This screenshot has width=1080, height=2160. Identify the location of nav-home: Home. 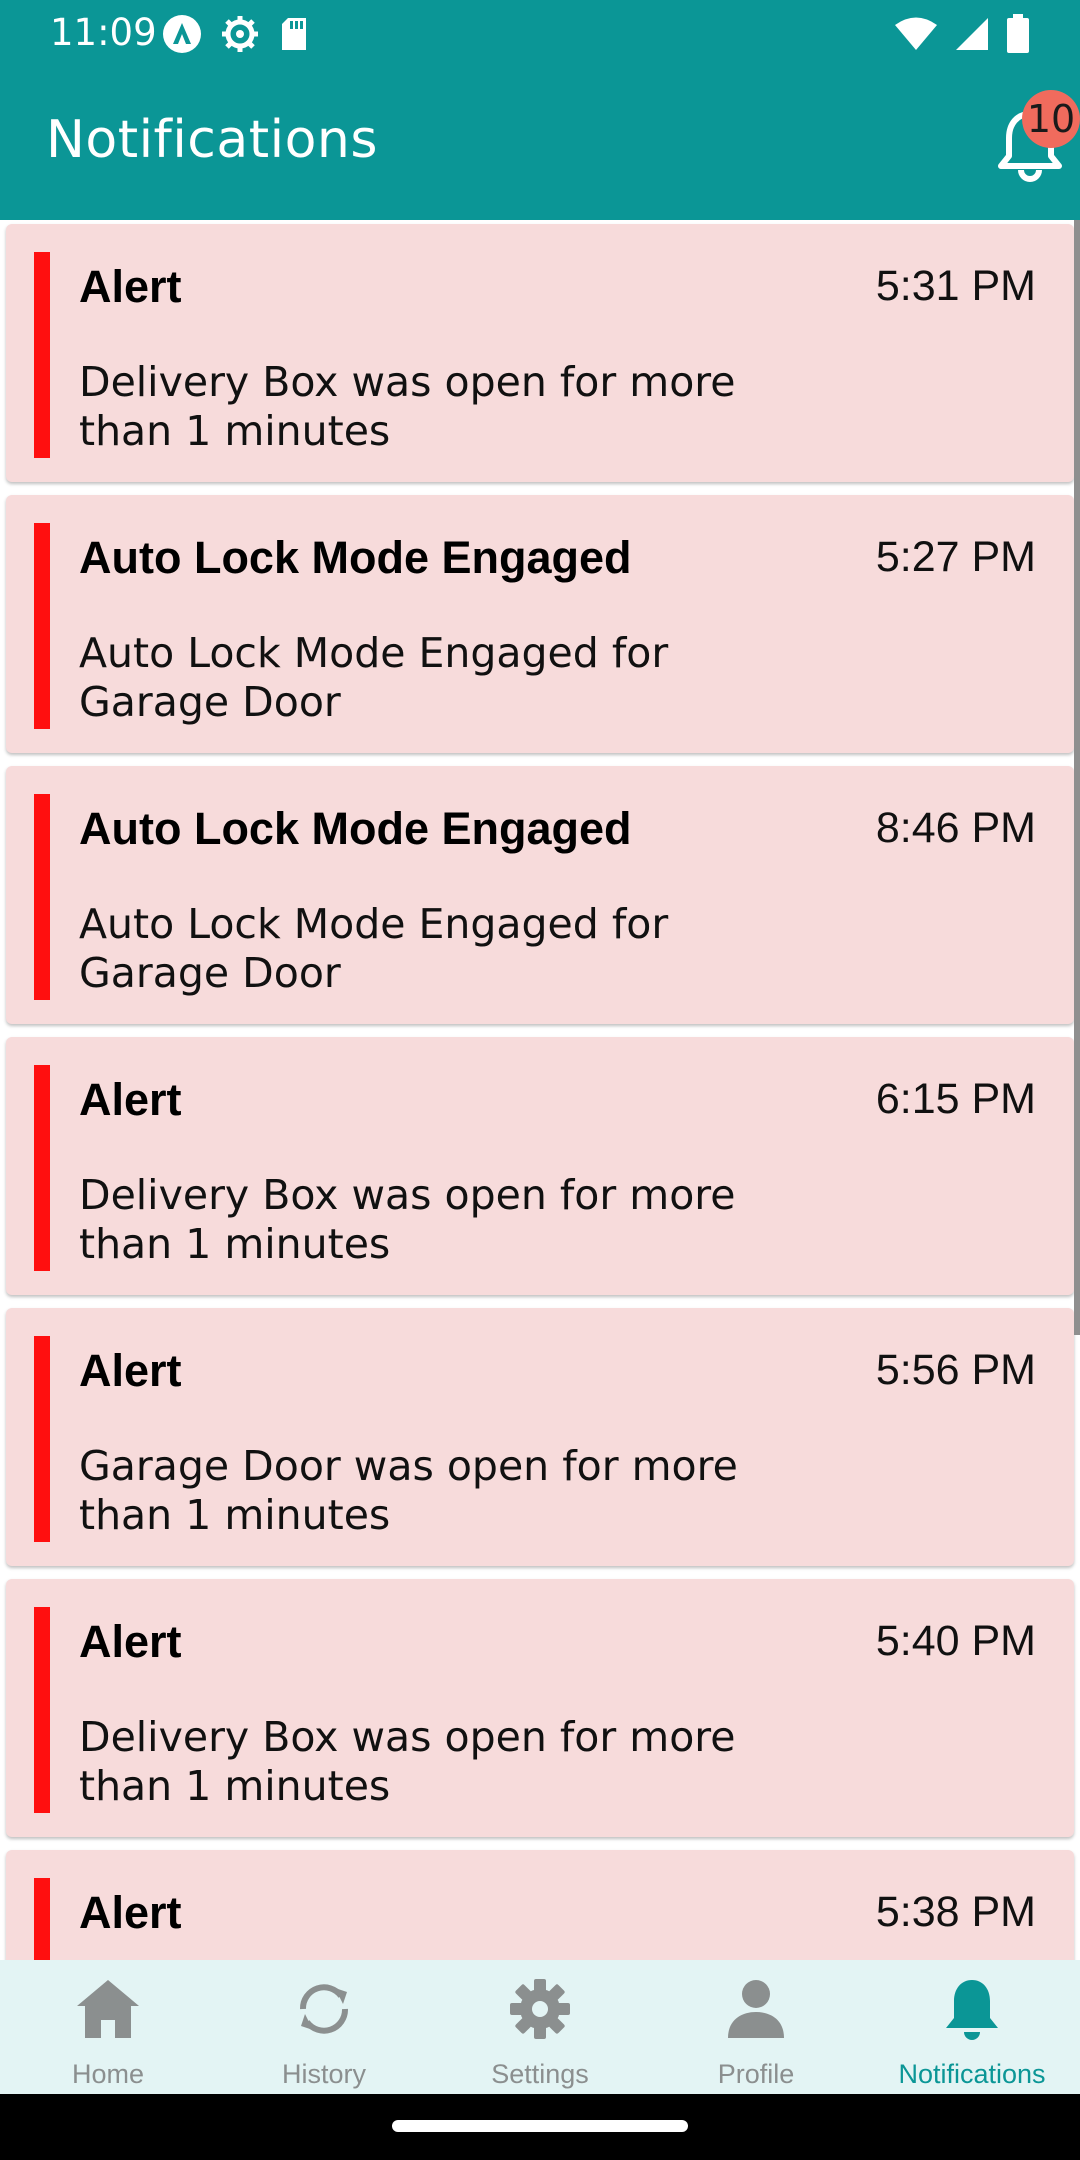
(108, 2027).